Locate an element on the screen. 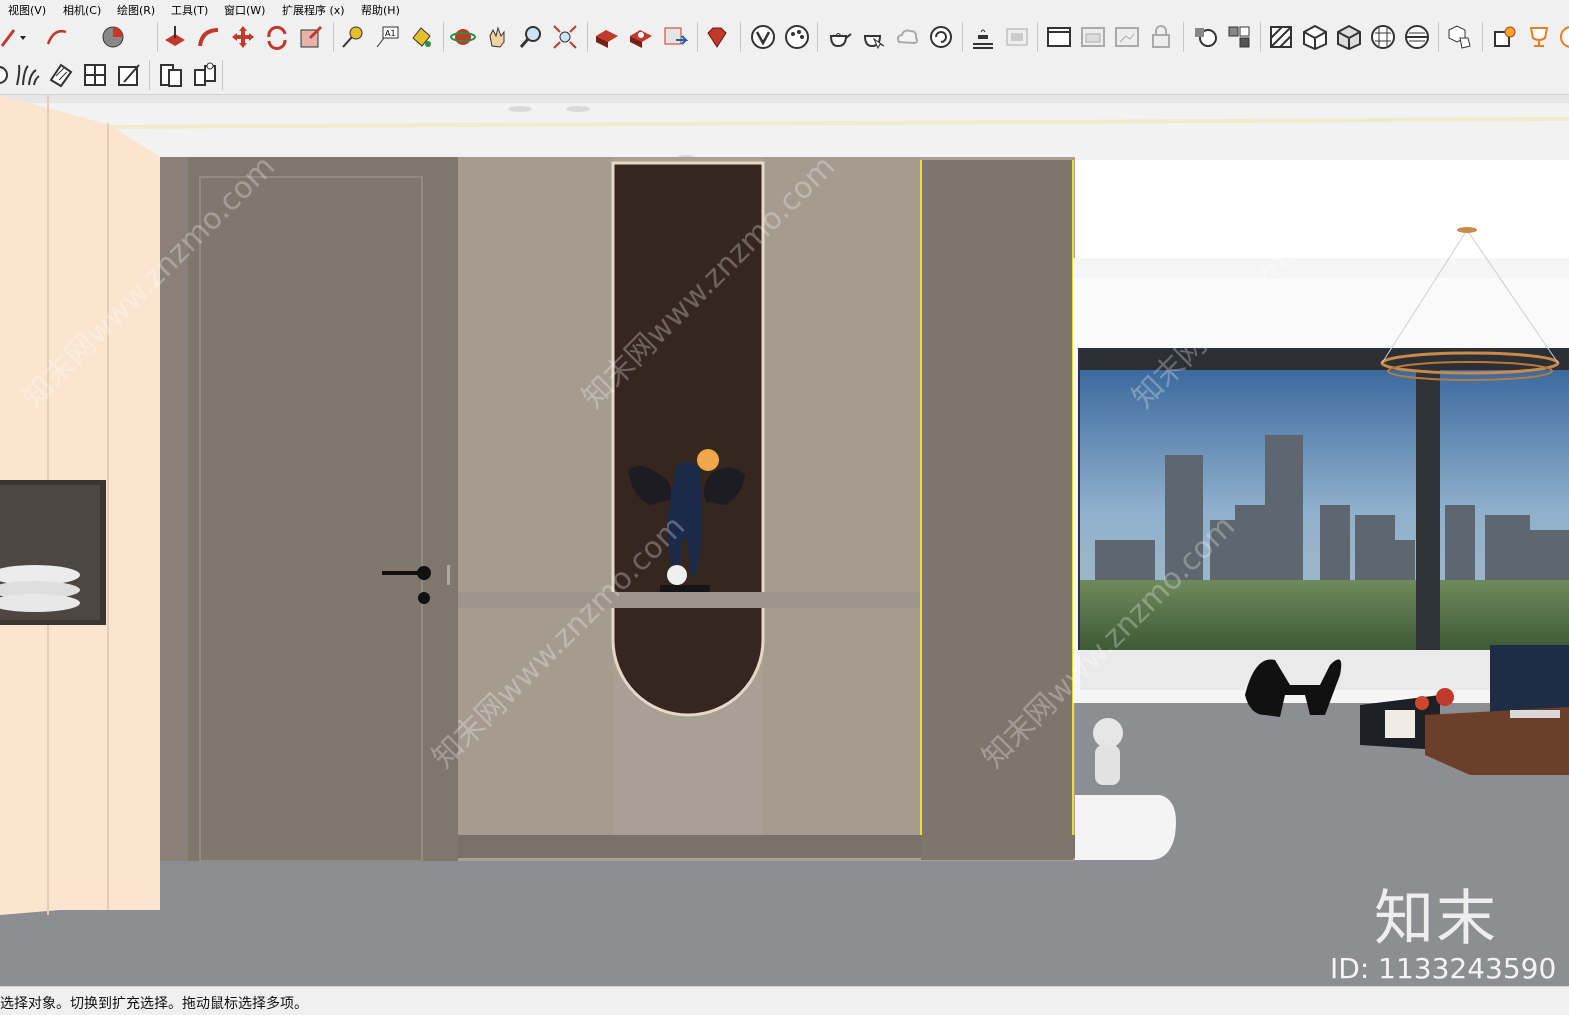  slice-icon is located at coordinates (129, 75).